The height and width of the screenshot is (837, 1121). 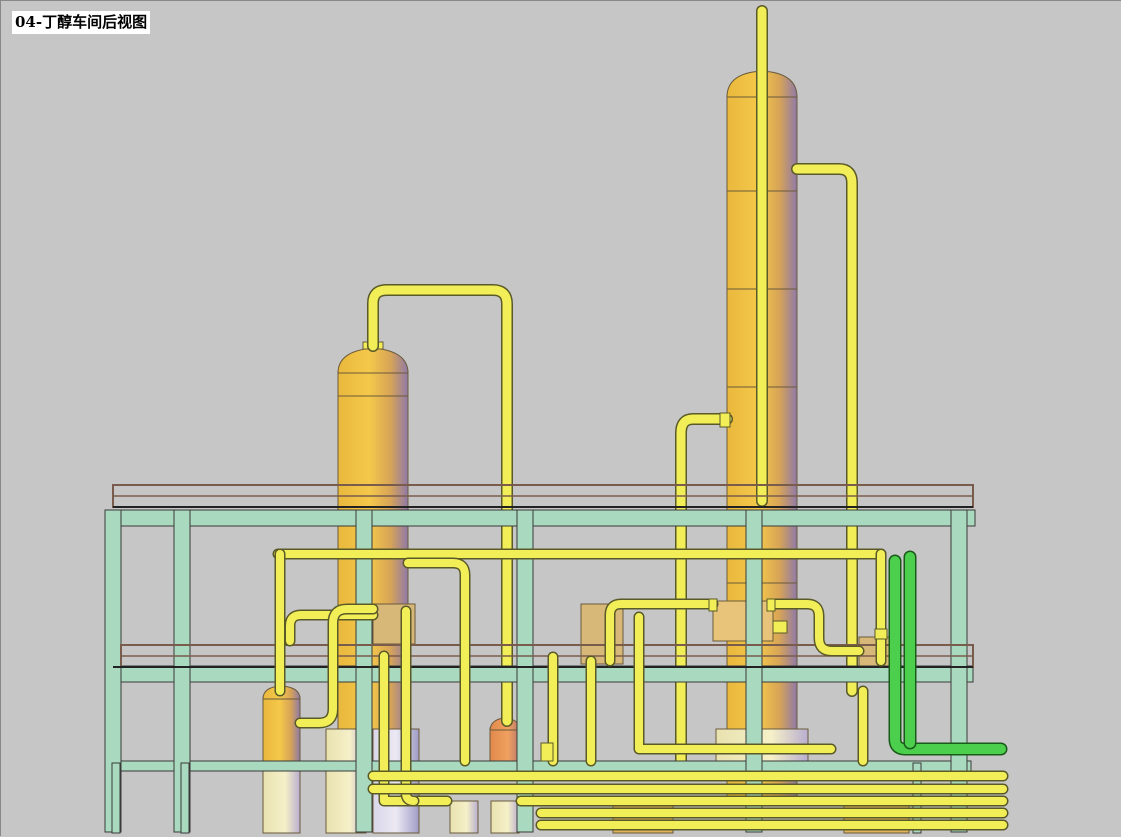 What do you see at coordinates (948, 653) in the screenshot?
I see `green-utility-pipes` at bounding box center [948, 653].